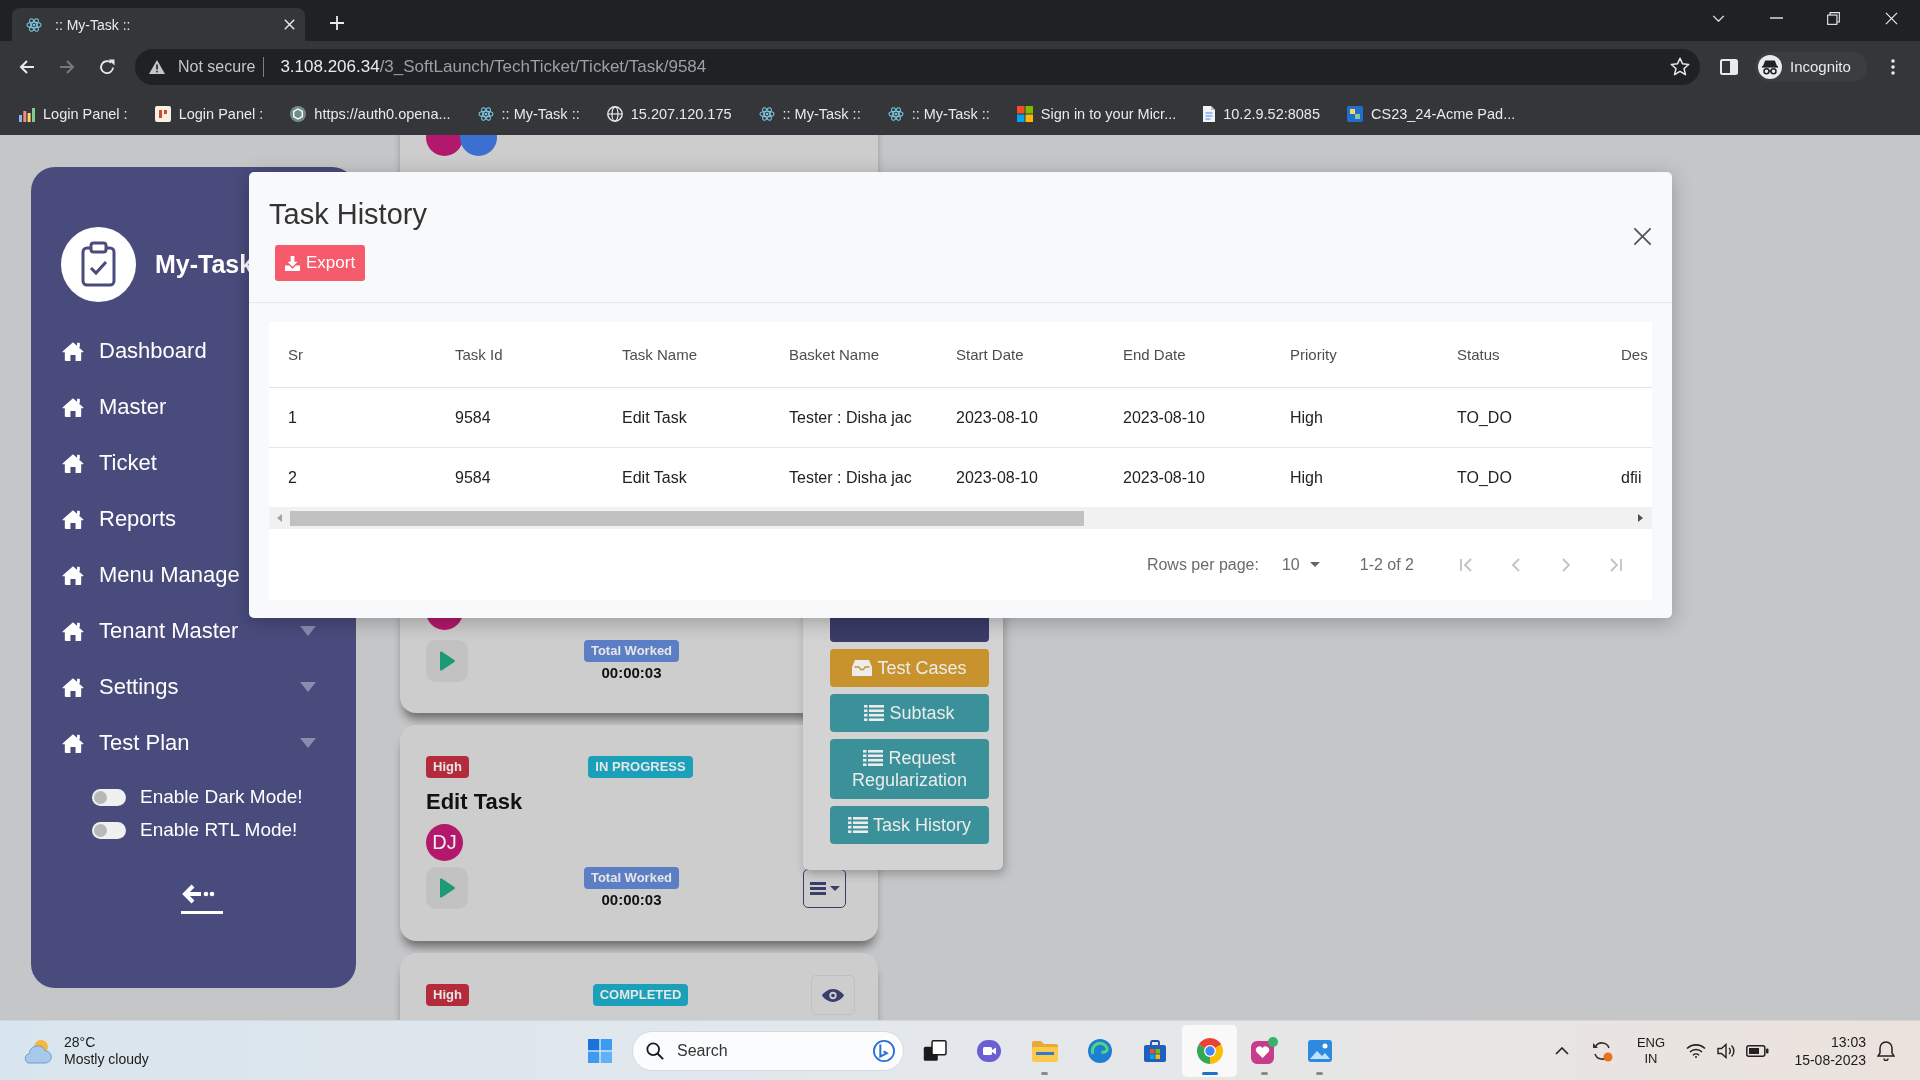  What do you see at coordinates (917, 66) in the screenshot?
I see `address-bar: Not secure 3.108.206.34/3_SoftLaunch/TechTicket/Ticket/Task/9584` at bounding box center [917, 66].